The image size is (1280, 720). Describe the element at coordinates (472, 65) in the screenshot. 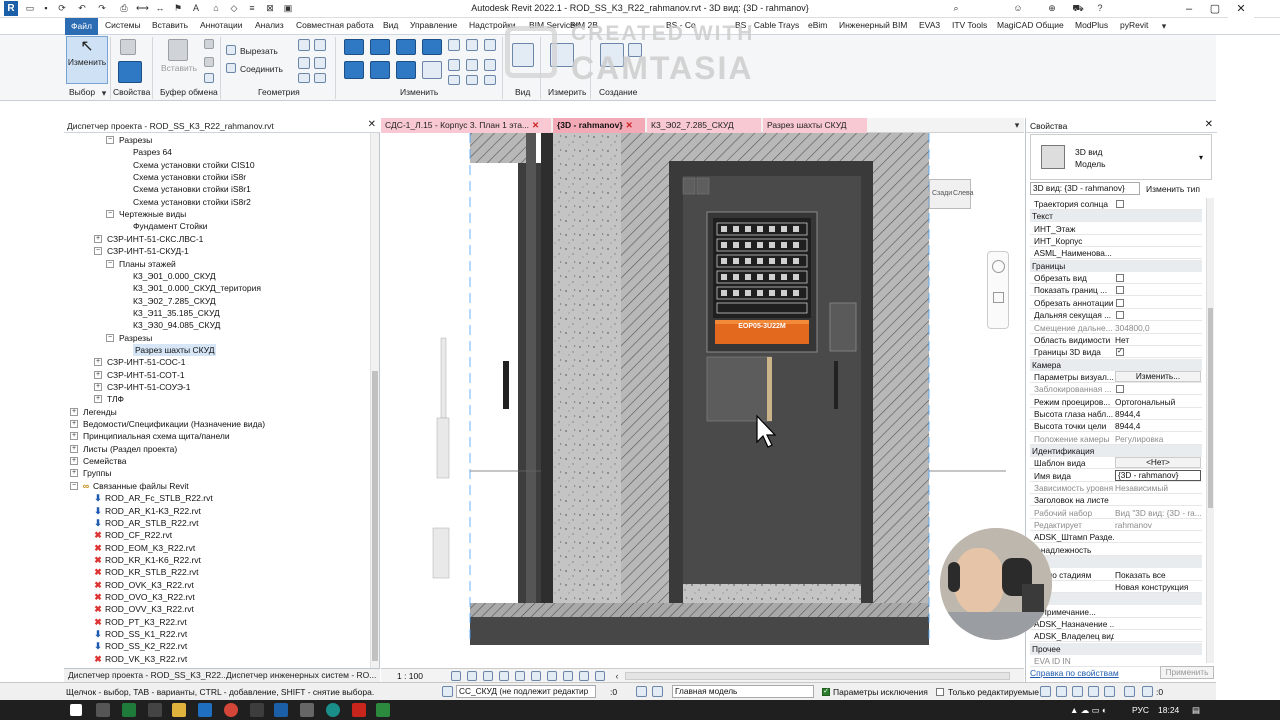

I see `scale-icon` at that location.